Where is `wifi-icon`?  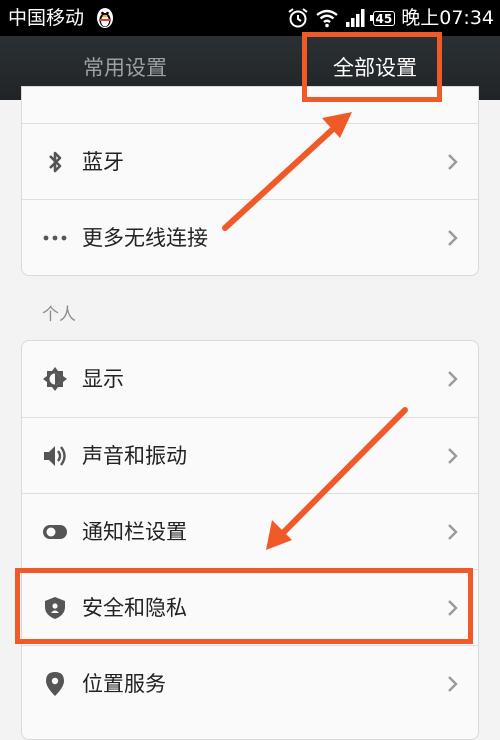
wifi-icon is located at coordinates (326, 18).